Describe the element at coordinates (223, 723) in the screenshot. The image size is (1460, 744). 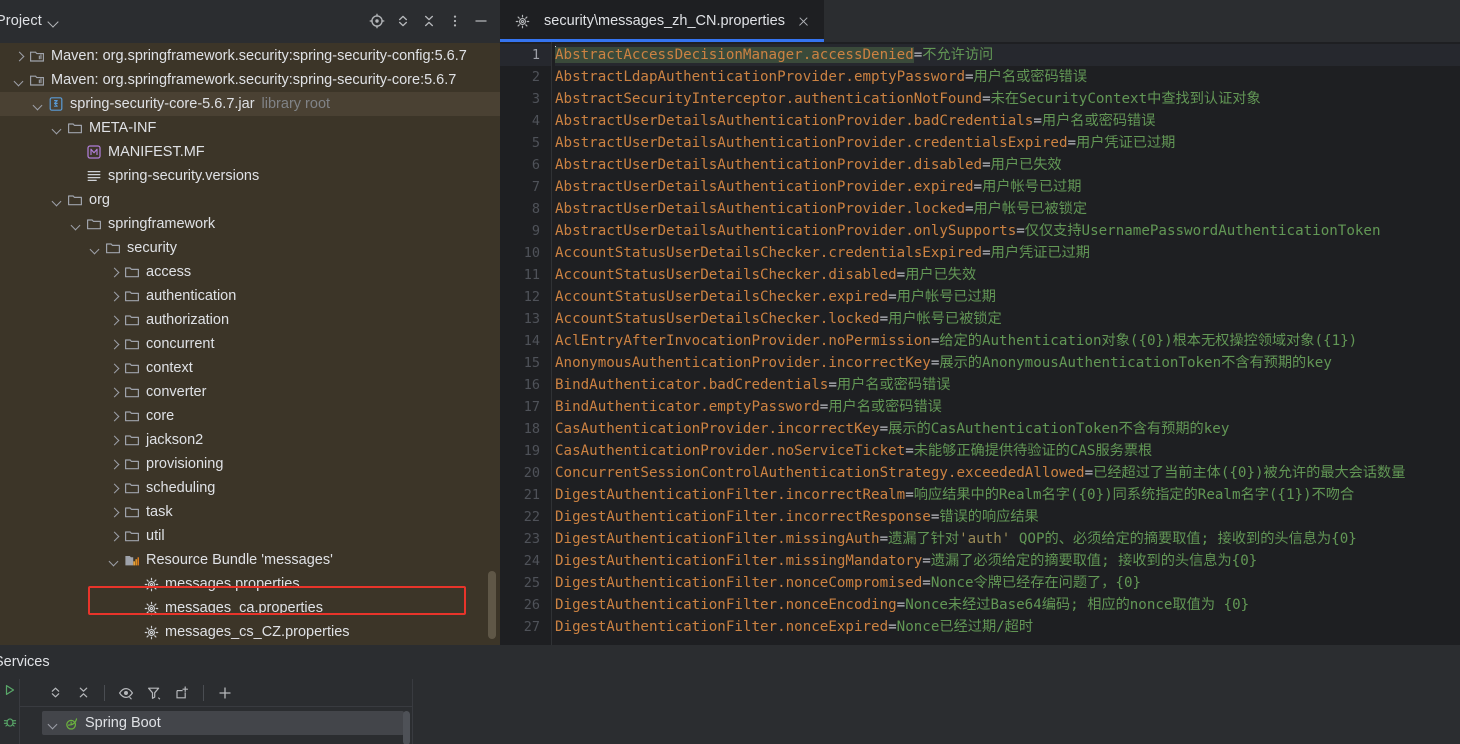
I see `services-item-spring-boot: Spring Boot` at that location.